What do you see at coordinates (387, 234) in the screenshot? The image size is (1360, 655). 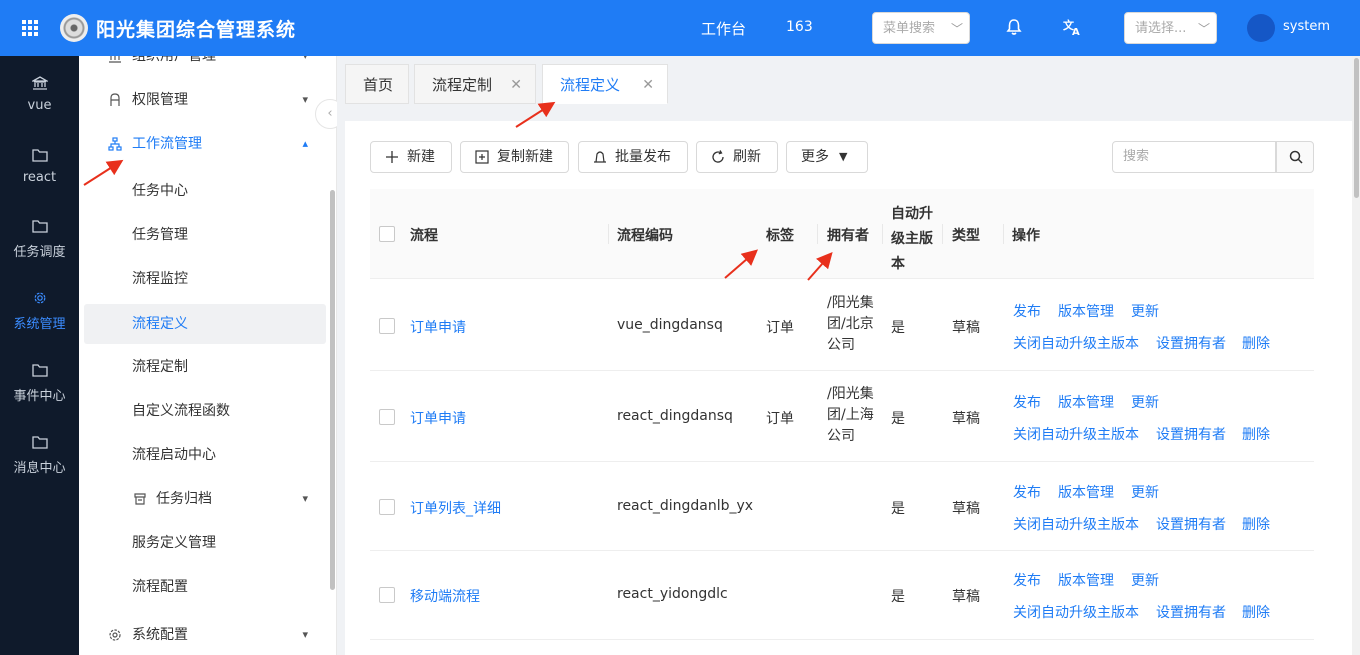 I see `select-all-checkbox` at bounding box center [387, 234].